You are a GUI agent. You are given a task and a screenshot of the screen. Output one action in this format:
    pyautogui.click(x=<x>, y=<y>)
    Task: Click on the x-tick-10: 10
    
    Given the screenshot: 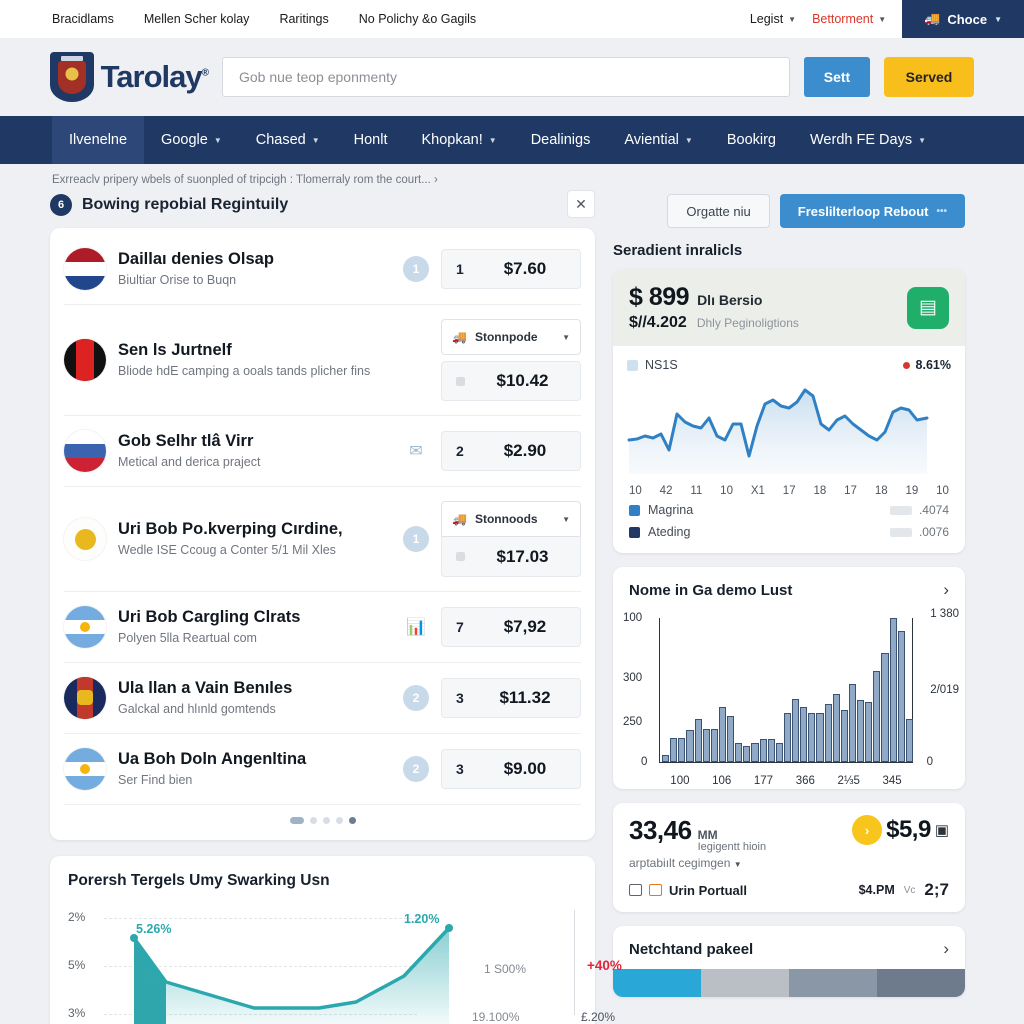 What is the action you would take?
    pyautogui.click(x=942, y=491)
    